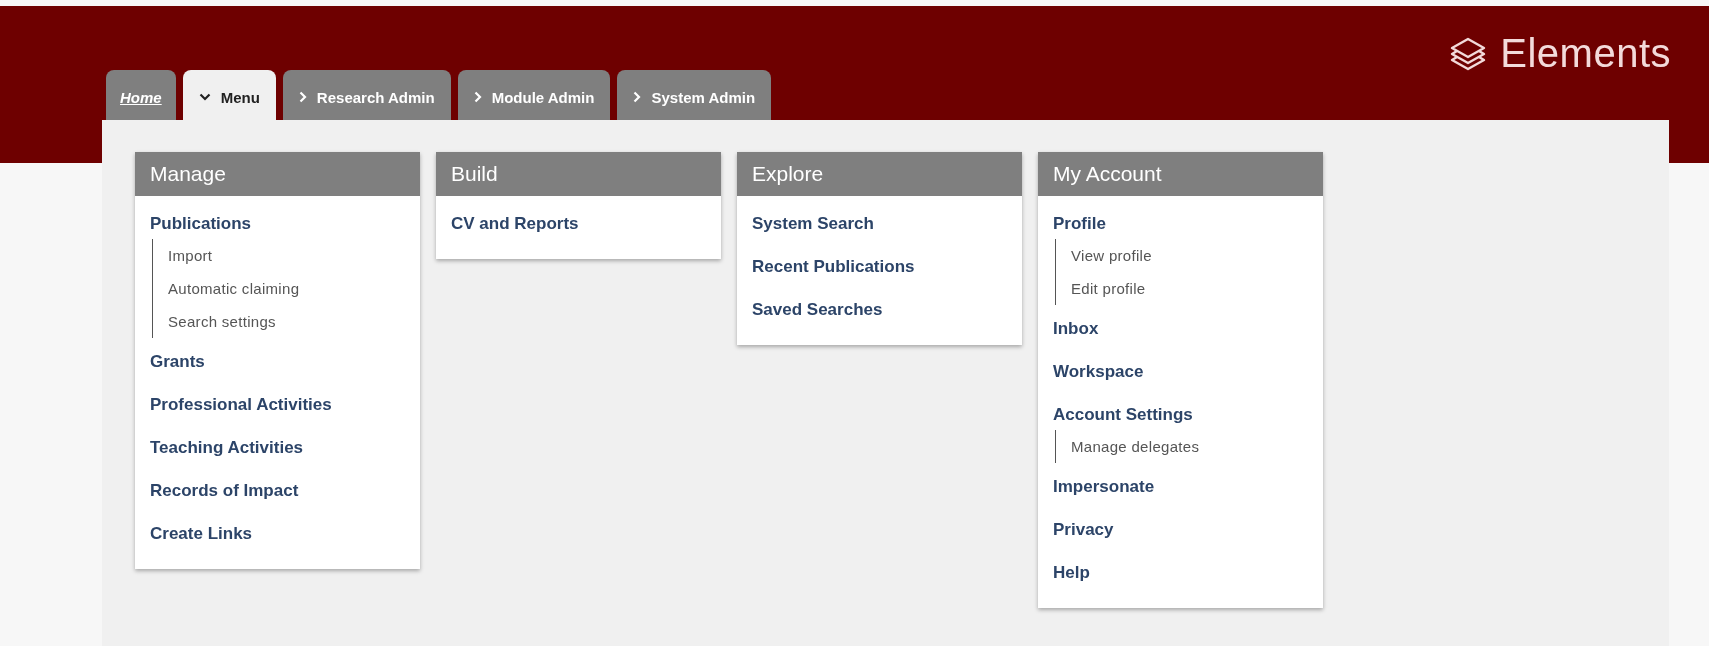 The image size is (1709, 646). What do you see at coordinates (1180, 490) in the screenshot?
I see `menu-link: Impersonate` at bounding box center [1180, 490].